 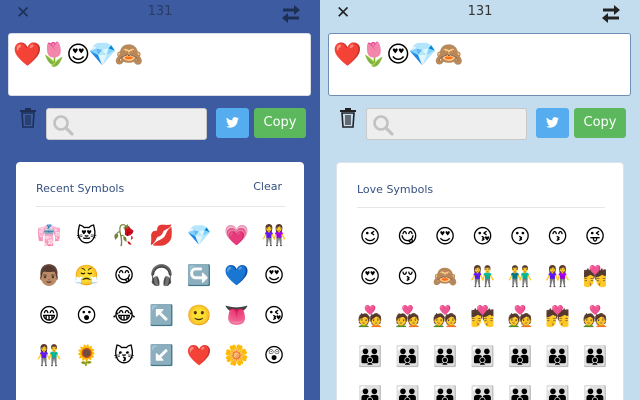 I want to click on emoji-button: 👅, so click(x=237, y=315).